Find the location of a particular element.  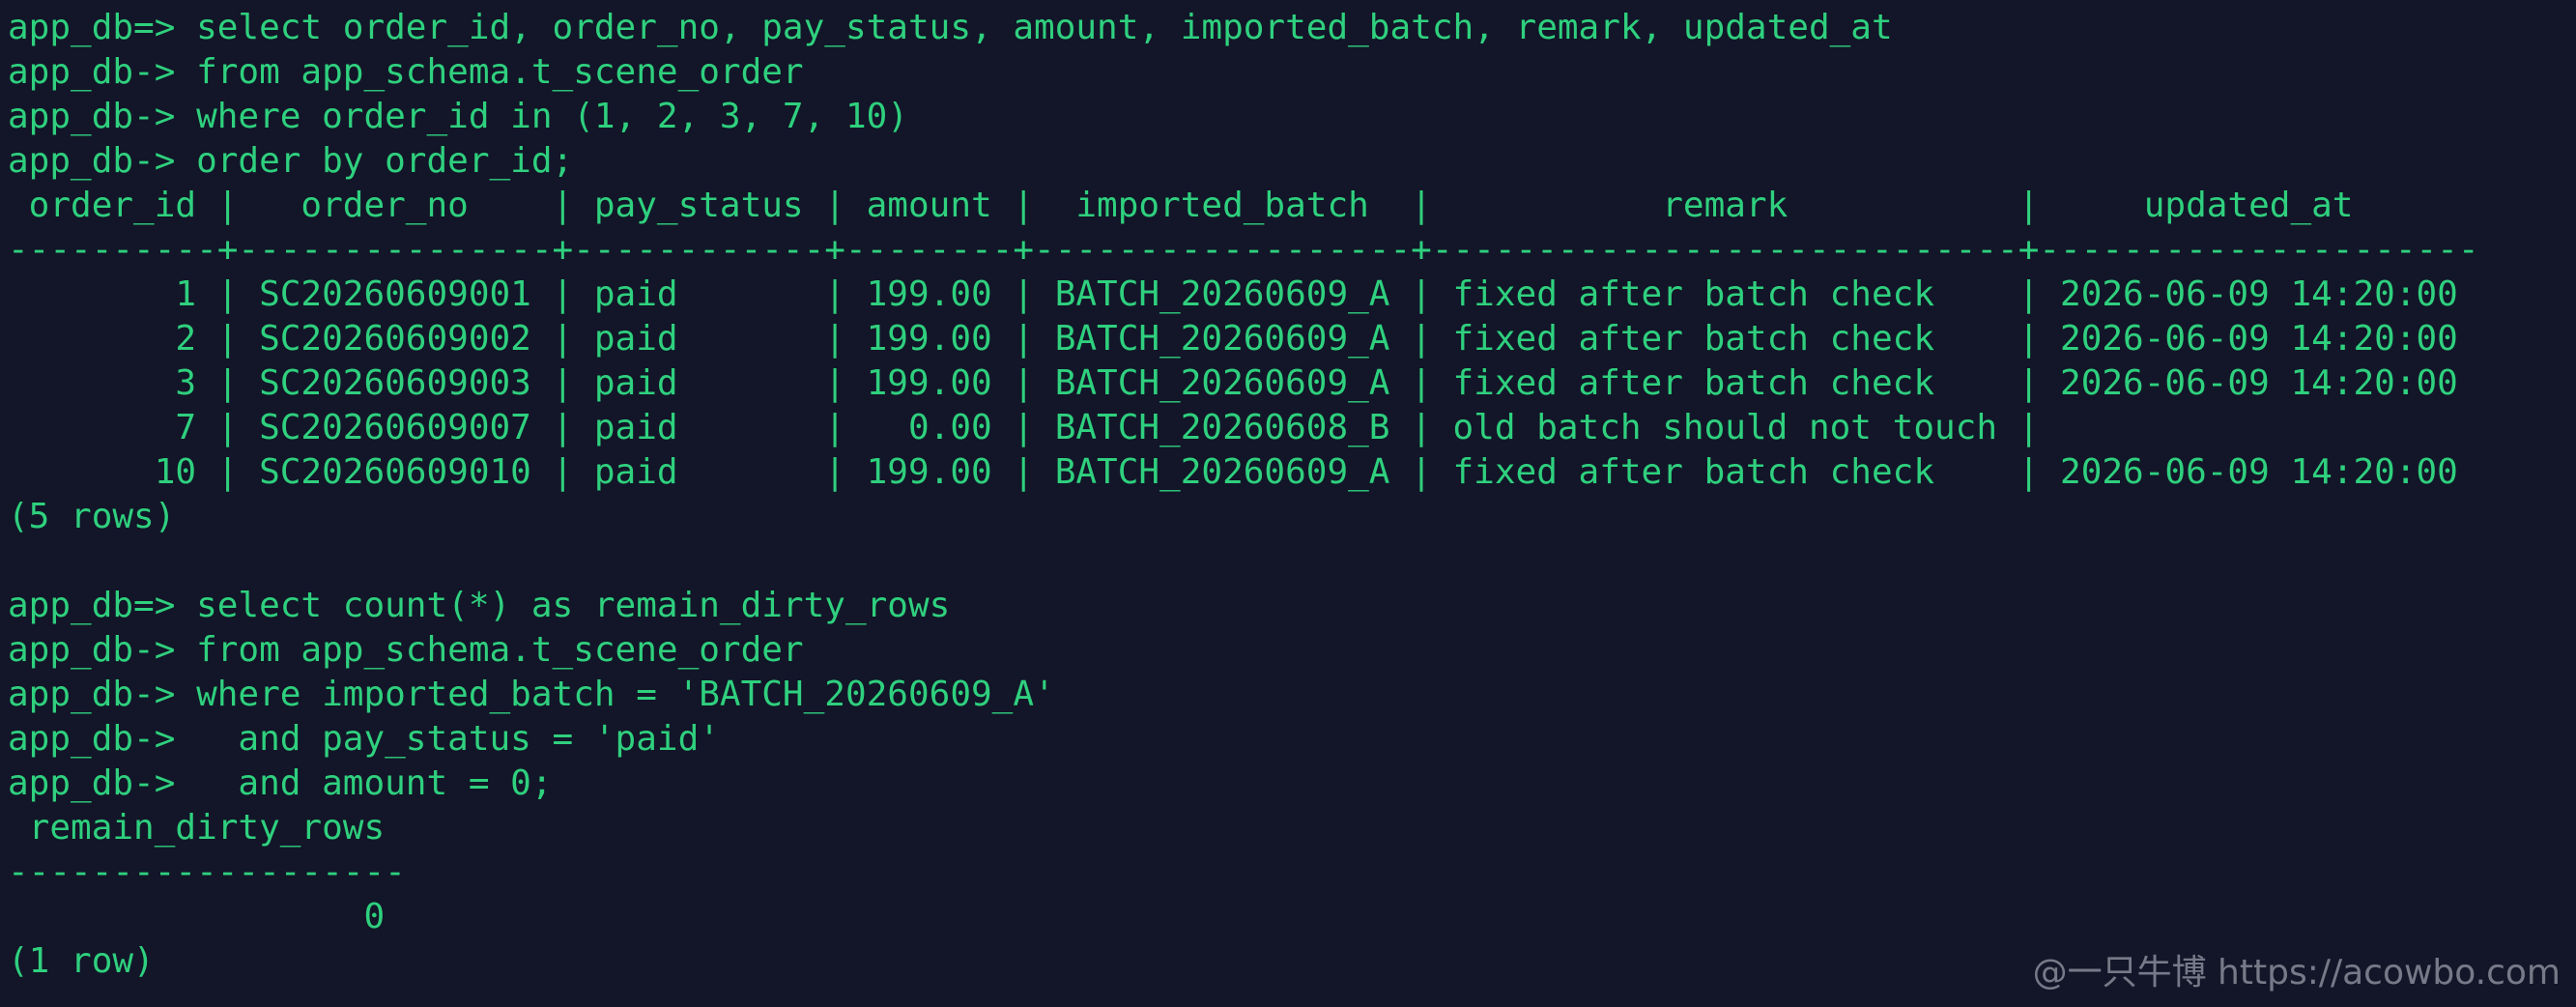

row-count: (5 rows) is located at coordinates (92, 516).